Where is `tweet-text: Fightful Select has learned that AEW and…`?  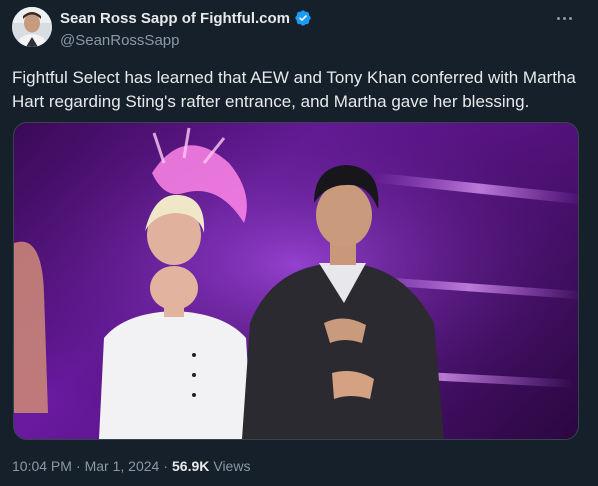
tweet-text: Fightful Select has learned that AEW and… is located at coordinates (299, 90).